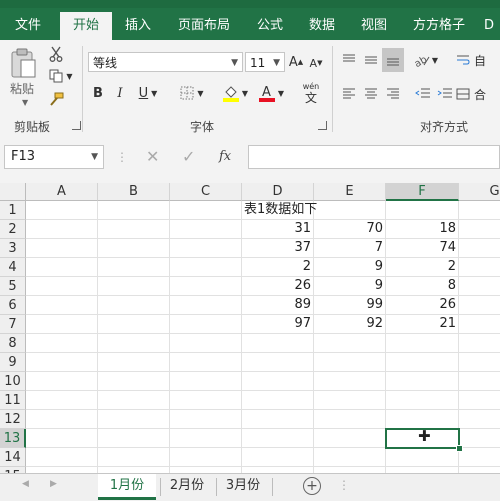  I want to click on increase-font-button: A ▲, so click(296, 62).